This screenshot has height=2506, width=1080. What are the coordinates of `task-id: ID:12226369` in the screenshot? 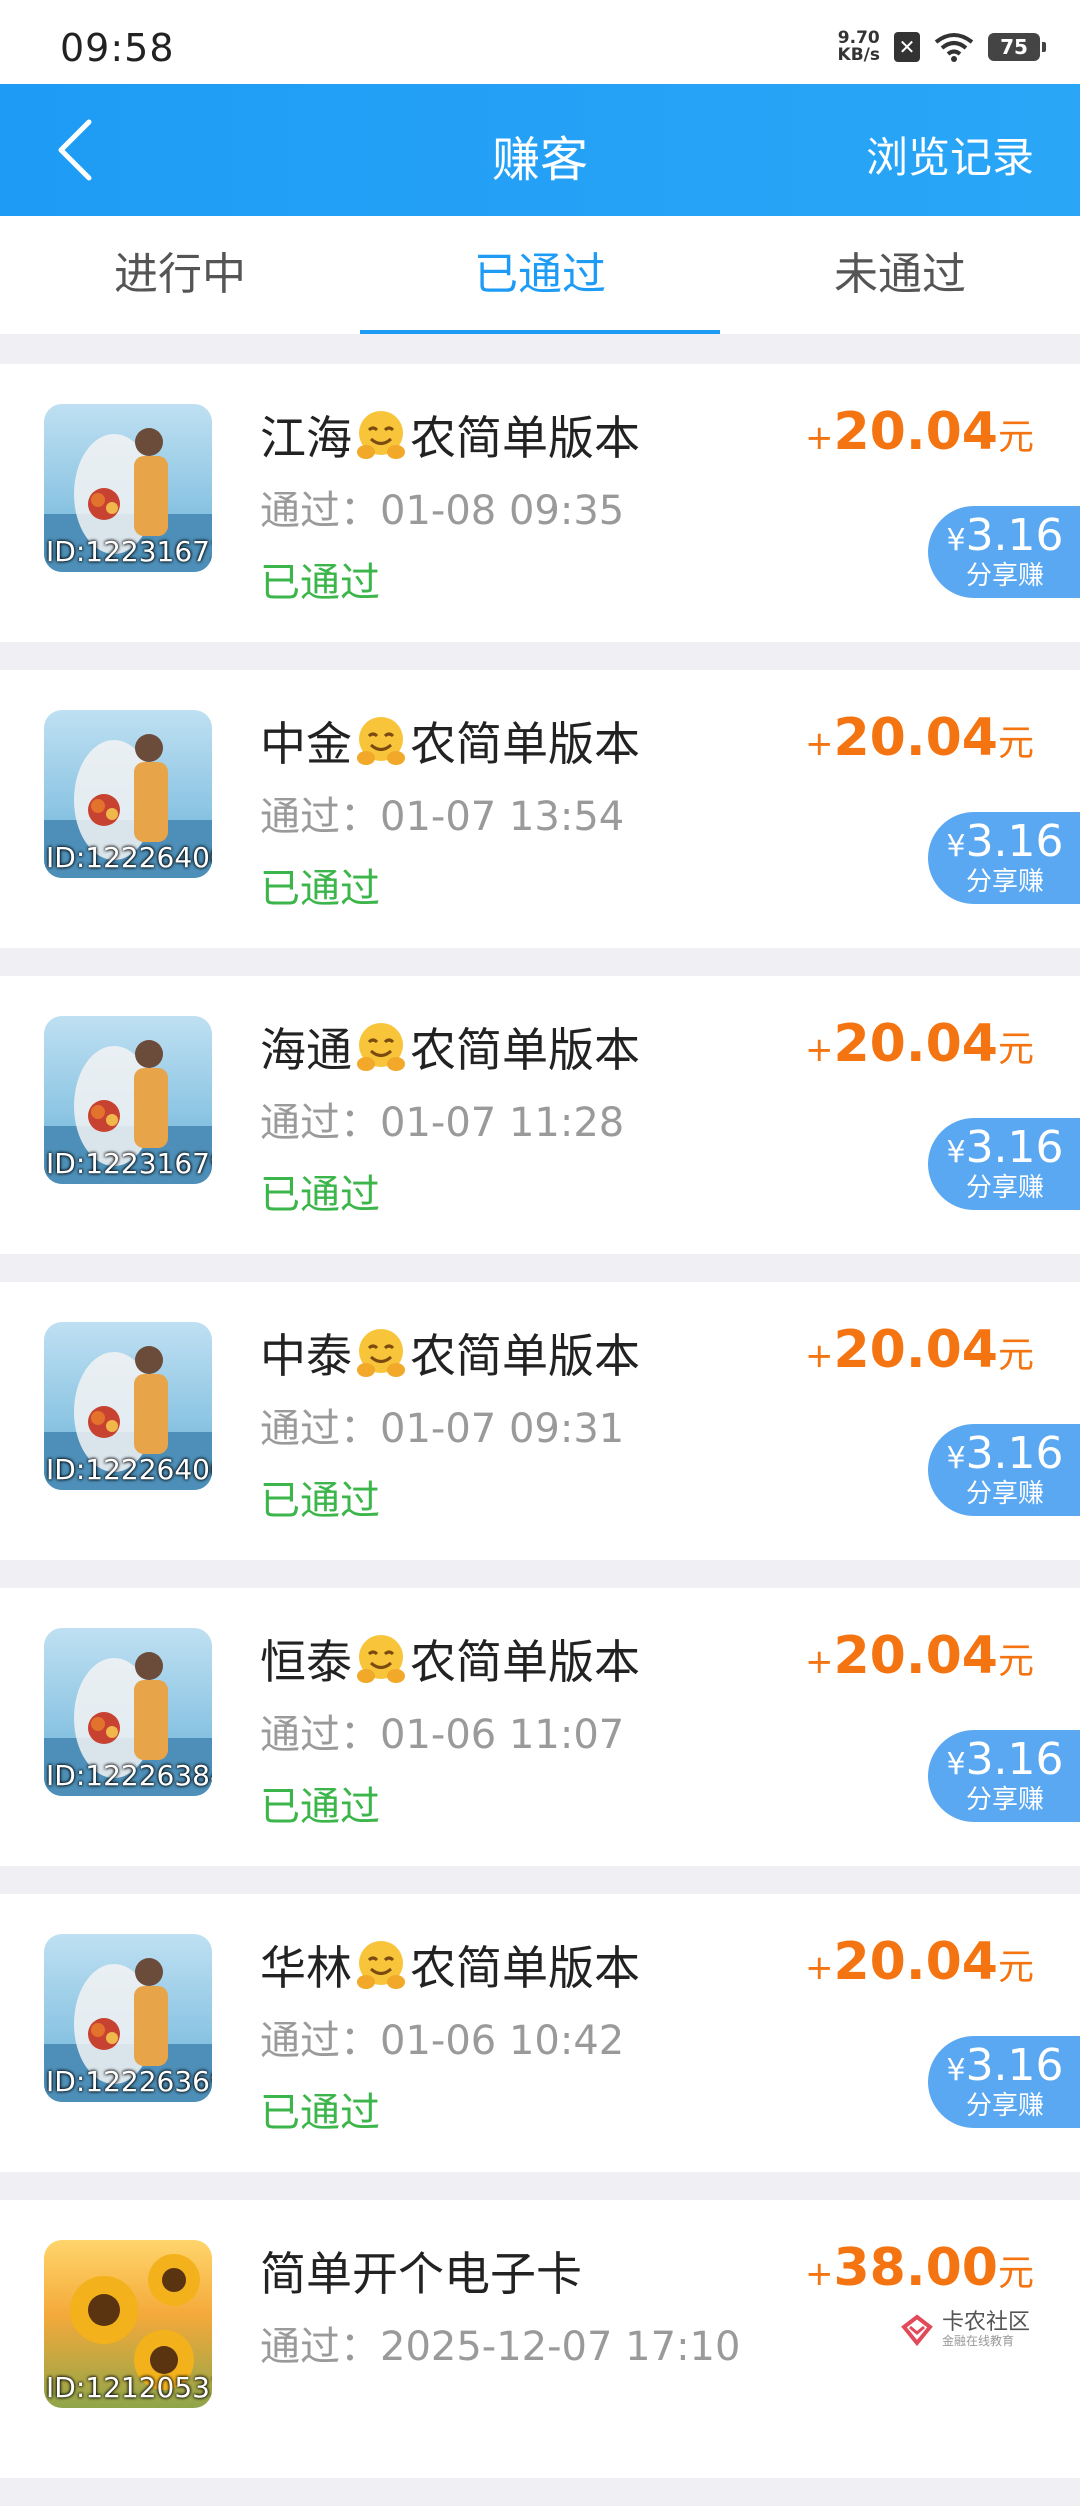 It's located at (129, 2081).